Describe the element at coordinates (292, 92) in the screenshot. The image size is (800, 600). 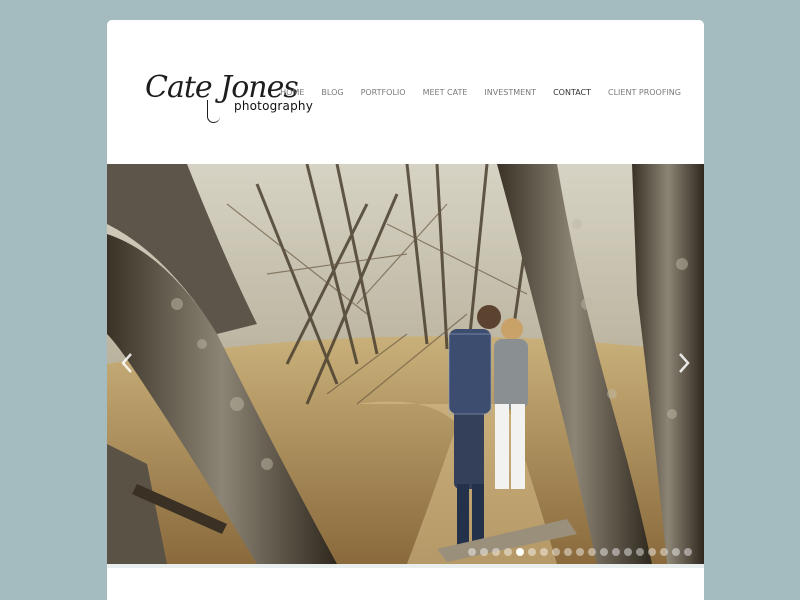
I see `nav-item-home: HOME` at that location.